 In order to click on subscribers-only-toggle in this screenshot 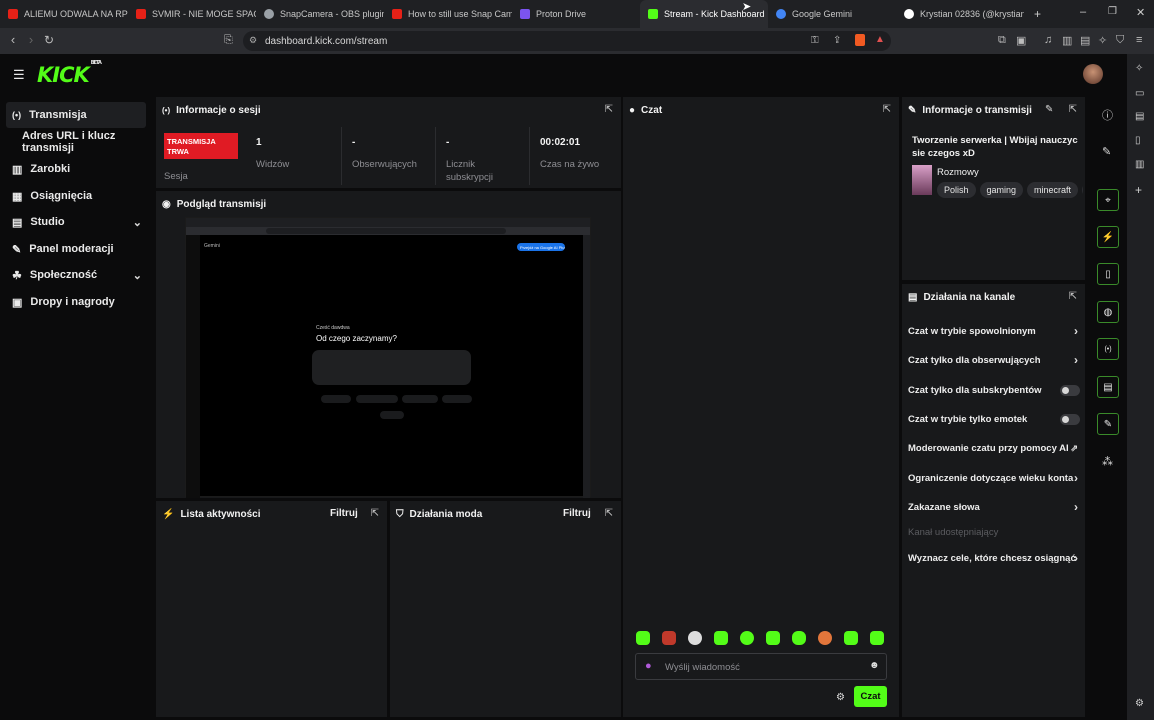, I will do `click(1070, 390)`.